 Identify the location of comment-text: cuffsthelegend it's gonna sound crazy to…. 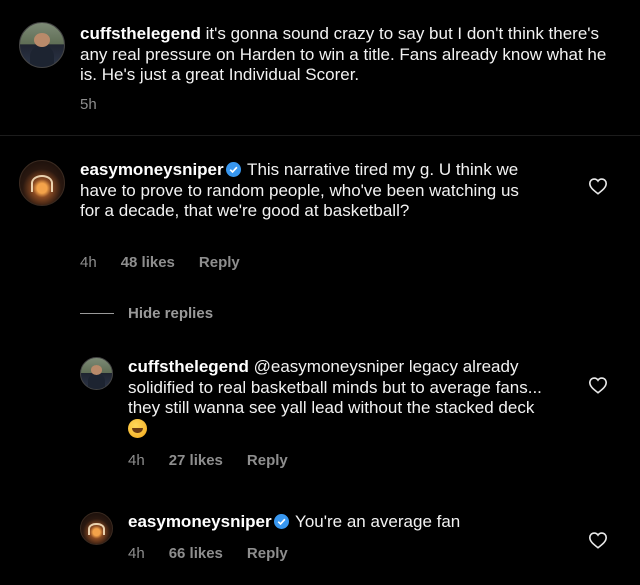
(350, 55).